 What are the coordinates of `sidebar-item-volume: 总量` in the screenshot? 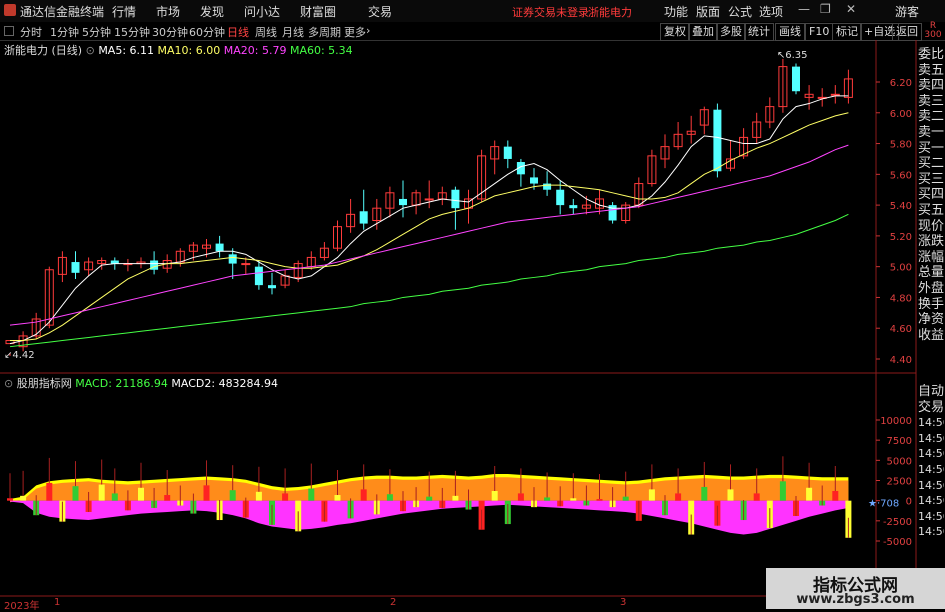 It's located at (931, 273).